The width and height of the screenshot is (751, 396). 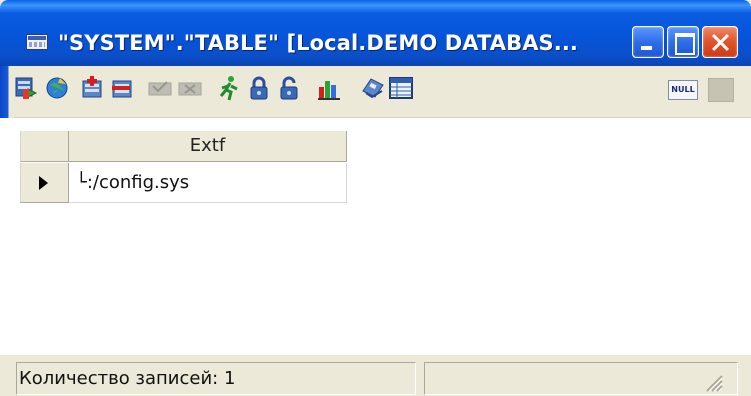 I want to click on lock-open-icon, so click(x=289, y=88).